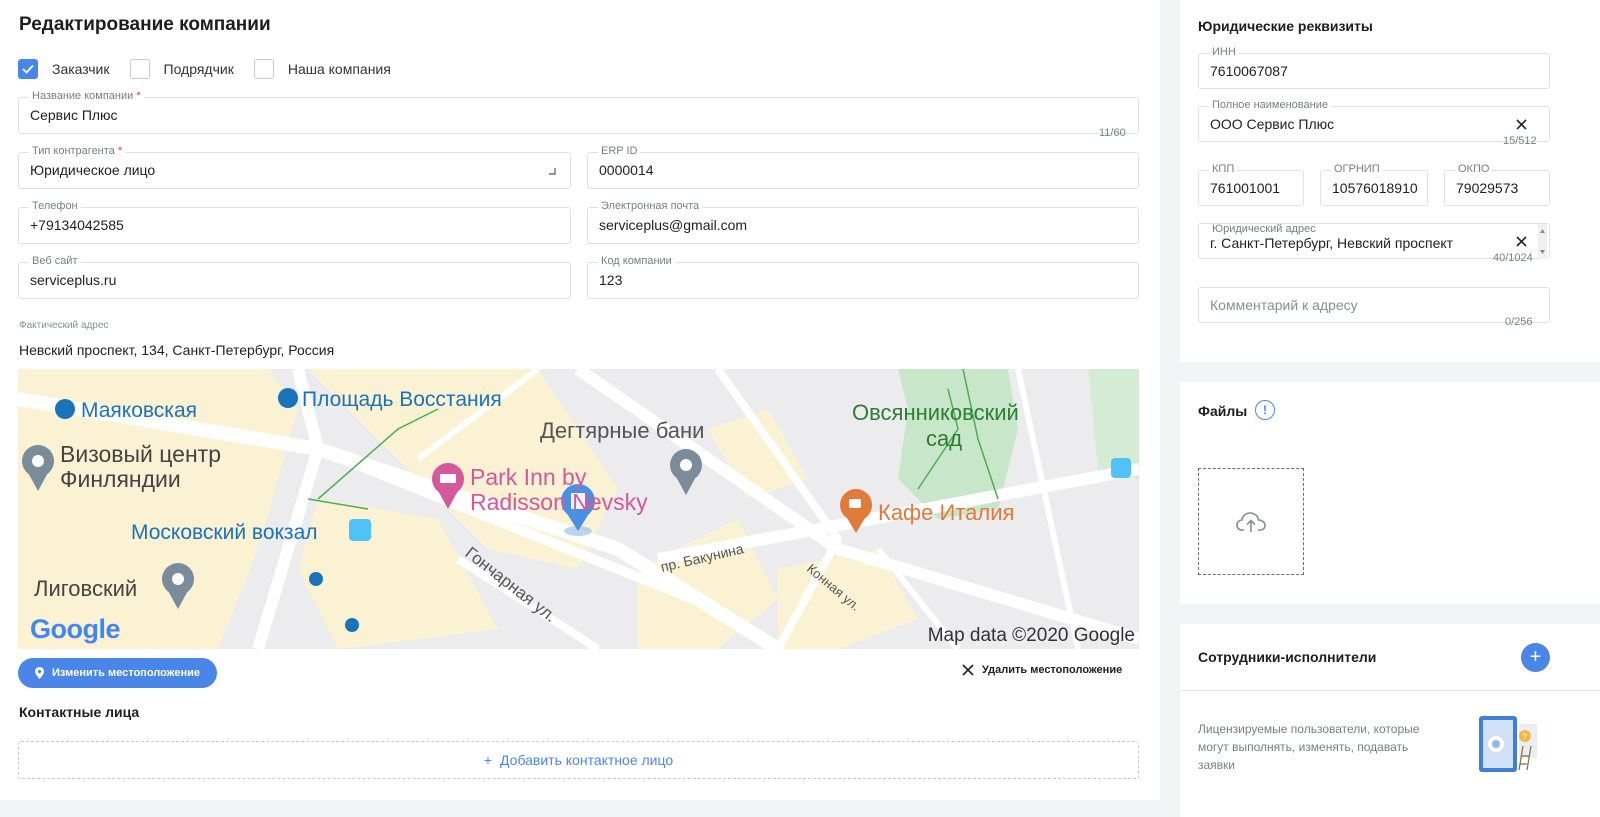 The width and height of the screenshot is (1600, 817). I want to click on check-icon, so click(28, 69).